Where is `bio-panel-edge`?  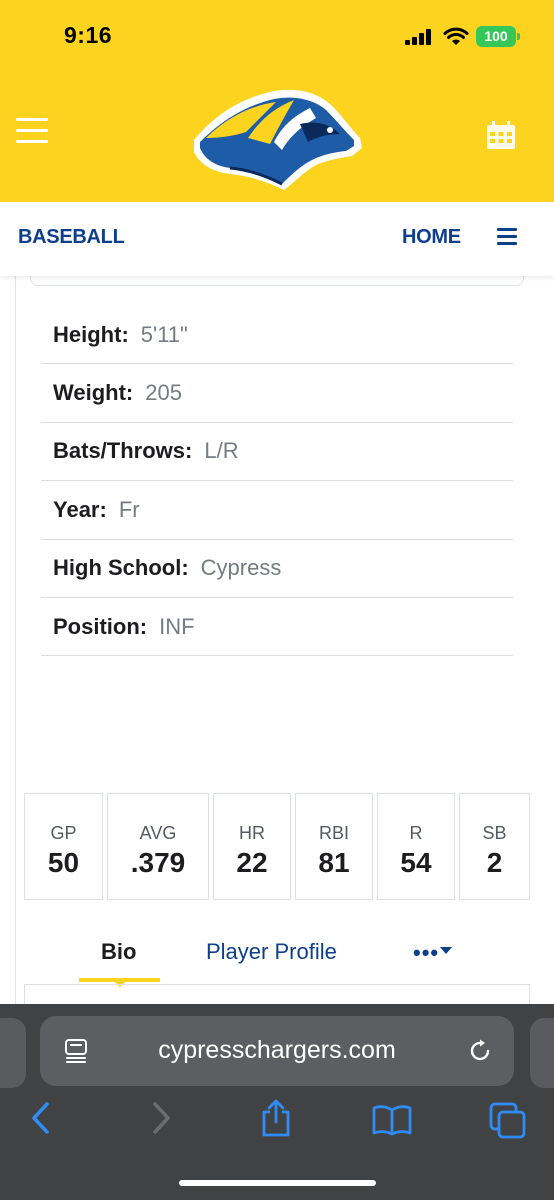
bio-panel-edge is located at coordinates (277, 994).